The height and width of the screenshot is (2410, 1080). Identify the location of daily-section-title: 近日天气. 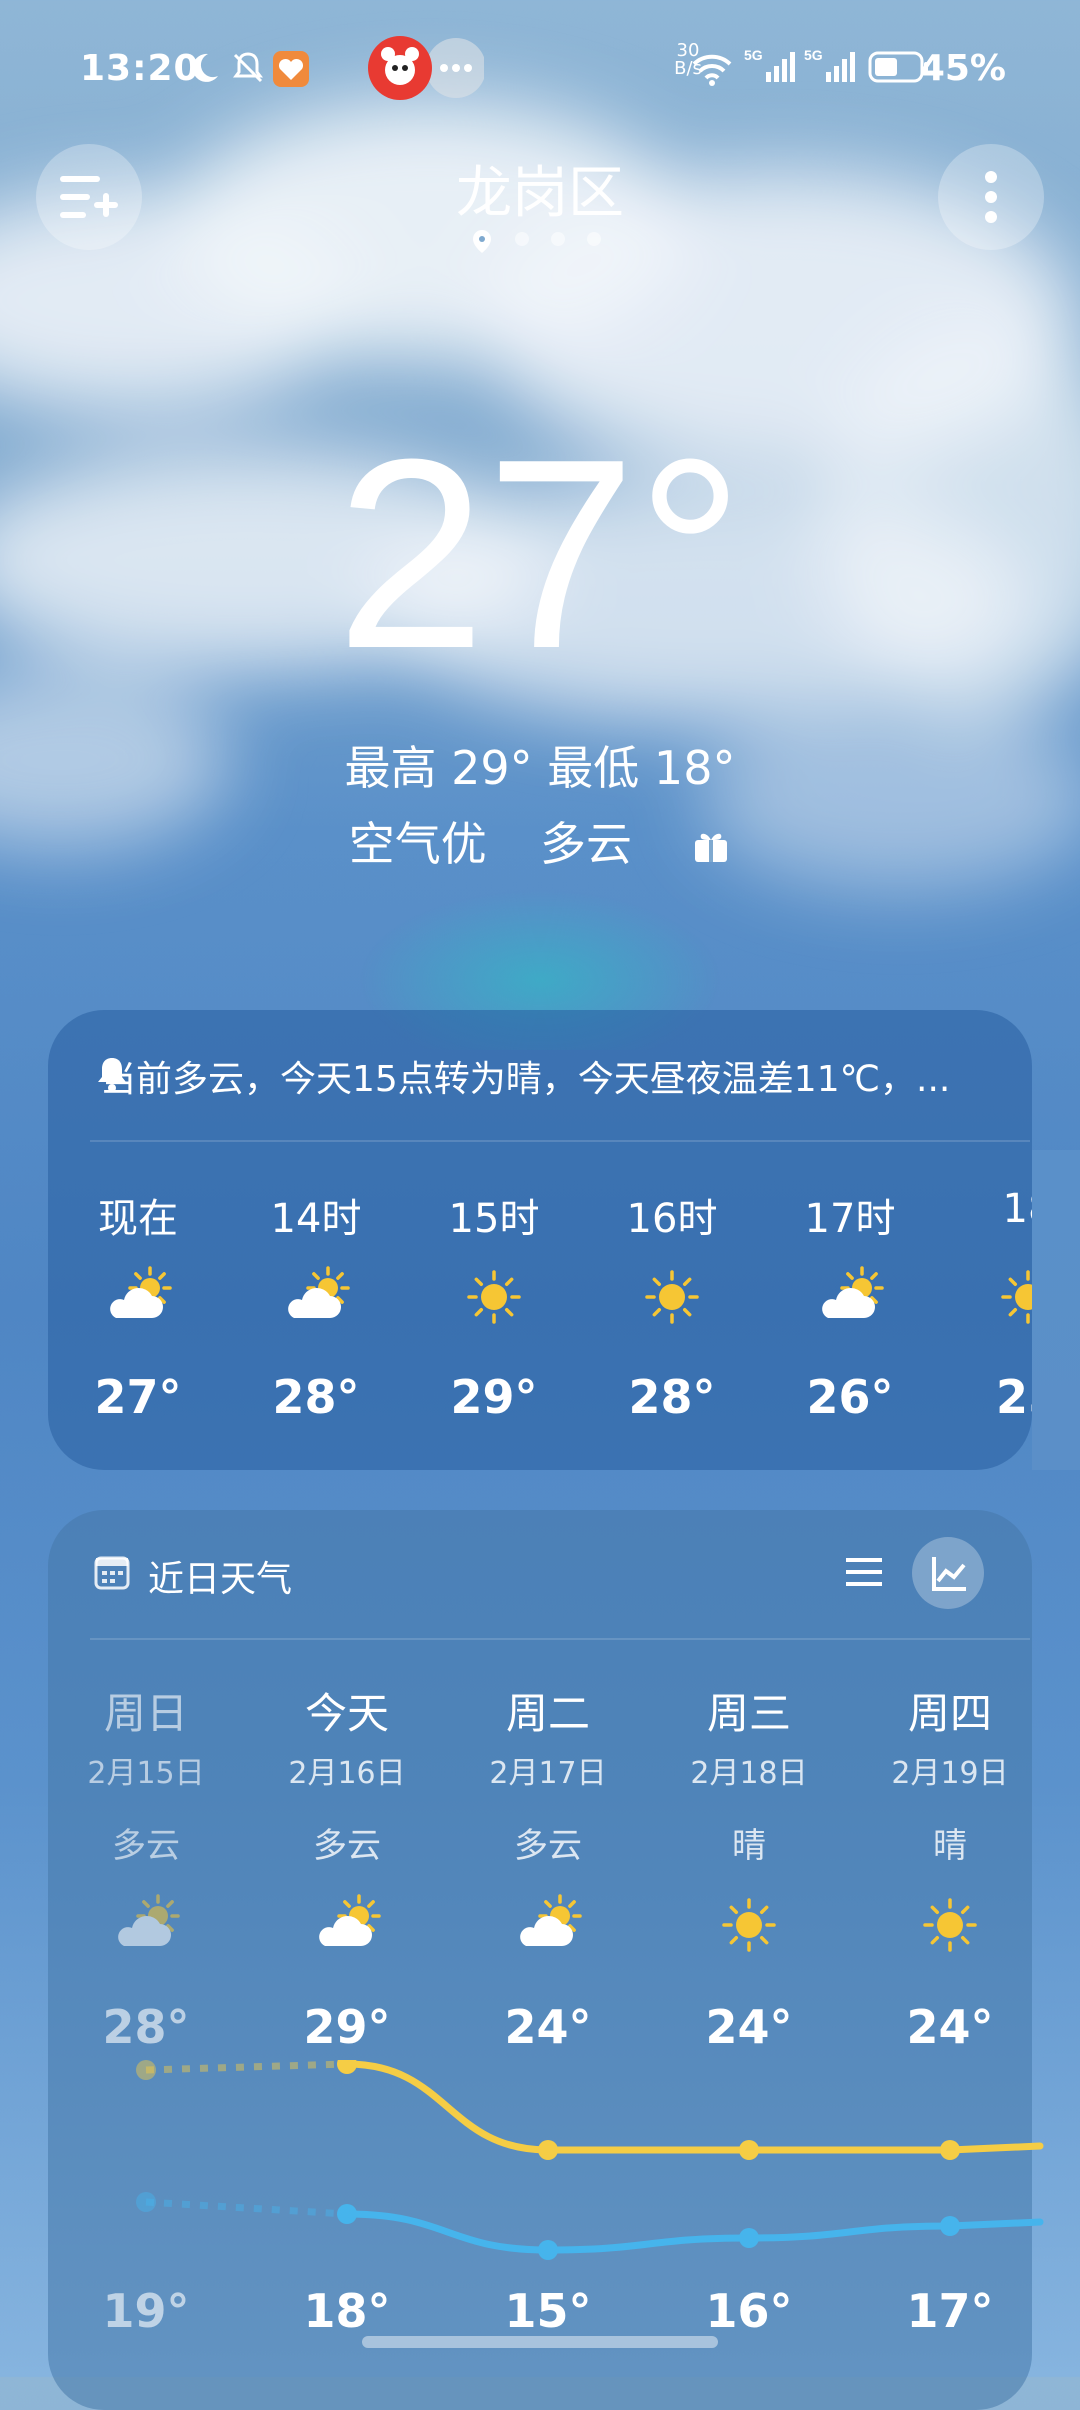
(220, 1579).